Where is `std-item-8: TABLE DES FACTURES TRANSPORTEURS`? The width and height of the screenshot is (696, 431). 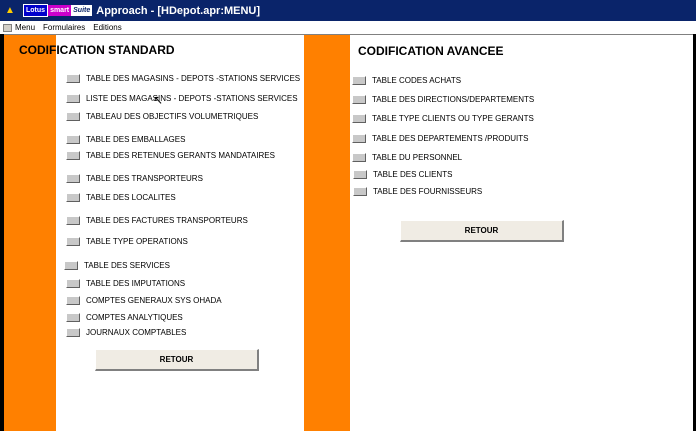
std-item-8: TABLE DES FACTURES TRANSPORTEURS is located at coordinates (157, 220).